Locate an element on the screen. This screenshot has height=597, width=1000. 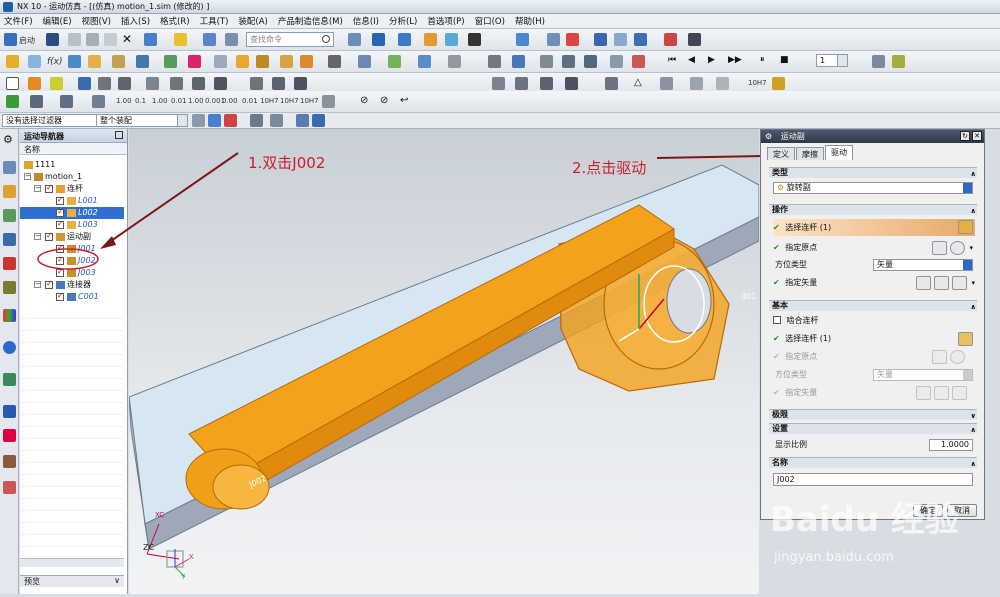
menu-analysis: 分析(L) is located at coordinates (403, 21).